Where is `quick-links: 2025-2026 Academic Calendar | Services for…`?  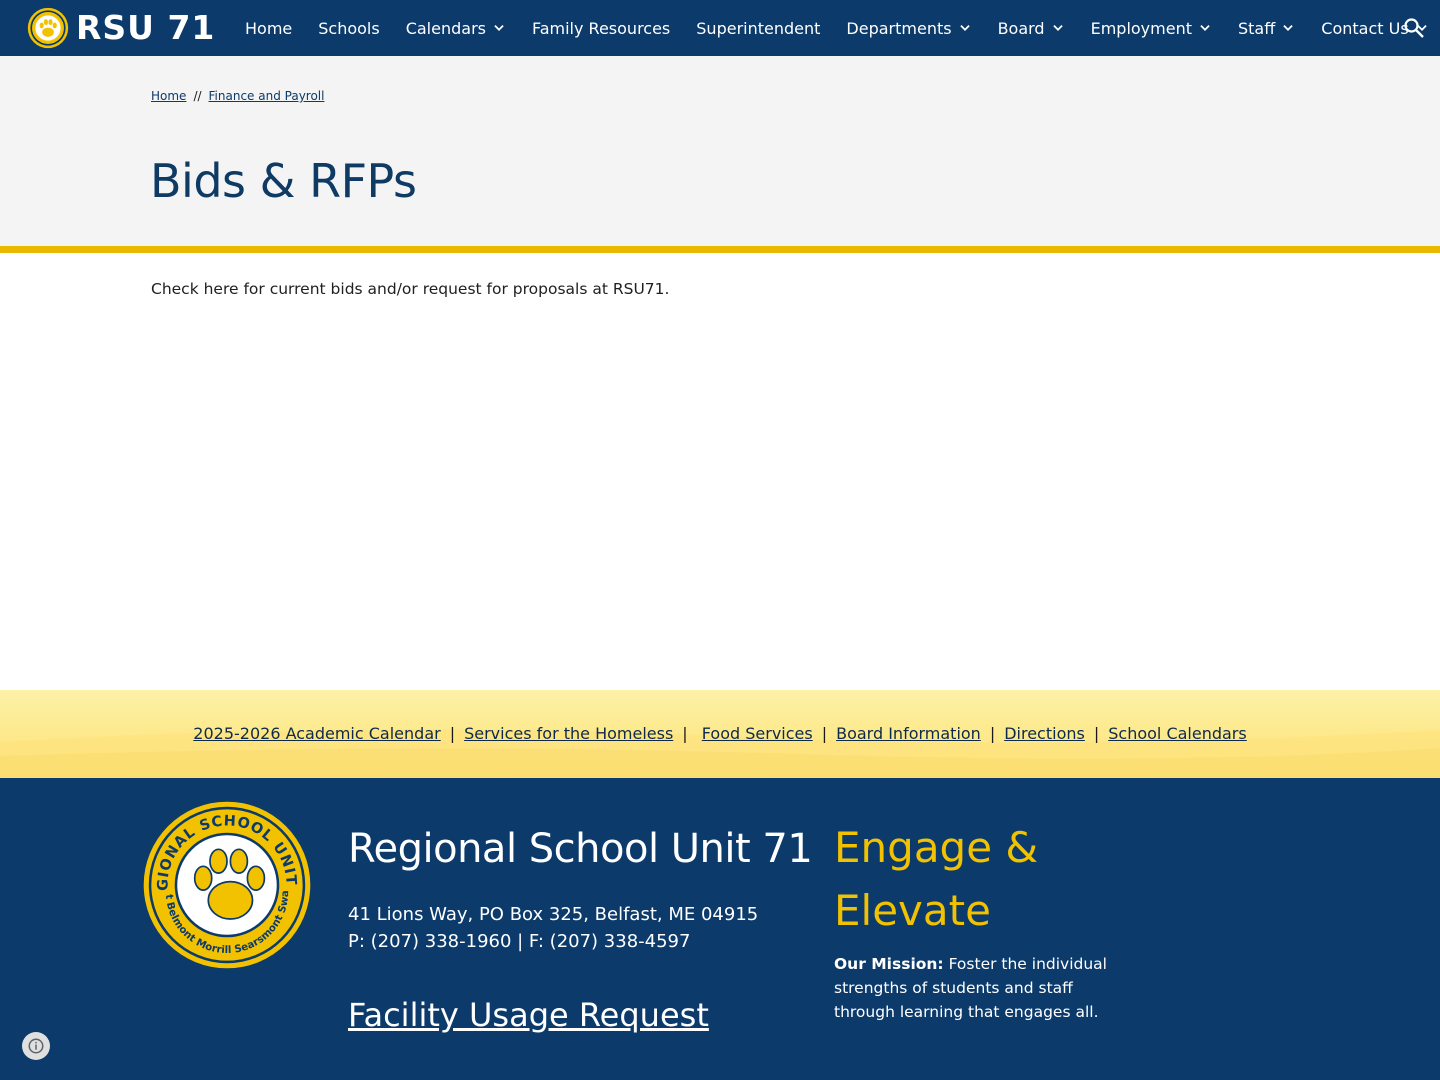 quick-links: 2025-2026 Academic Calendar | Services for… is located at coordinates (720, 733).